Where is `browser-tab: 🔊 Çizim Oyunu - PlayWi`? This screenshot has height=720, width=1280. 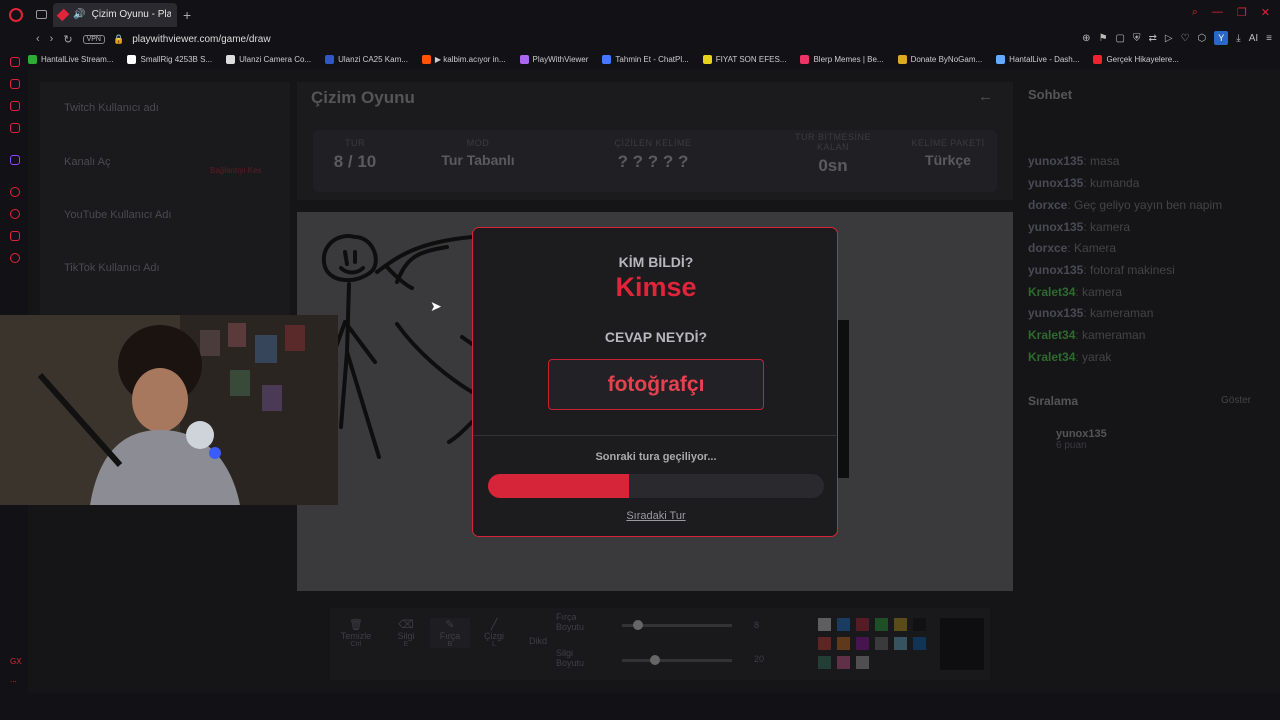
browser-tab: 🔊 Çizim Oyunu - PlayWi is located at coordinates (115, 14).